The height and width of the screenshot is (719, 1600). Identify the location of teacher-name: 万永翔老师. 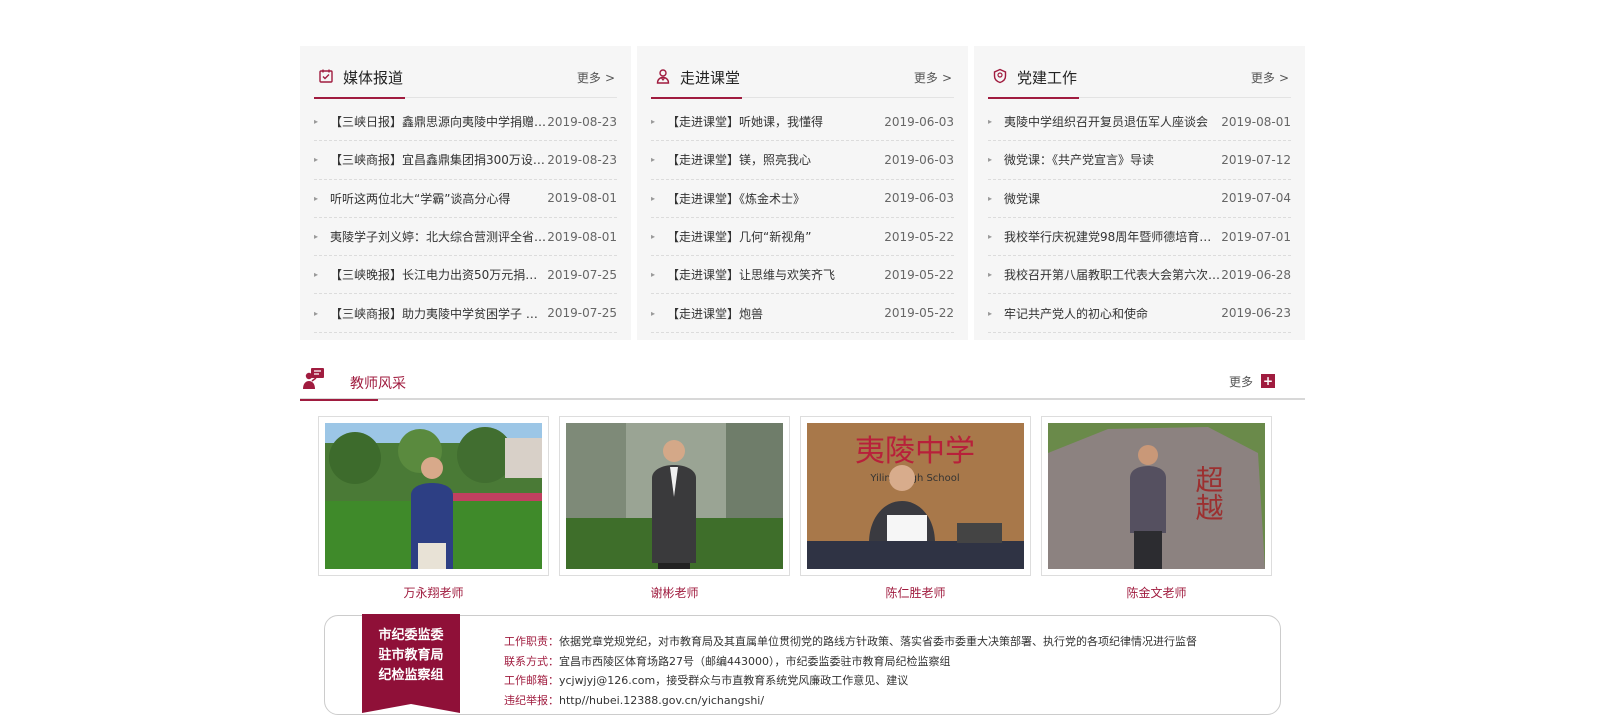
(433, 592).